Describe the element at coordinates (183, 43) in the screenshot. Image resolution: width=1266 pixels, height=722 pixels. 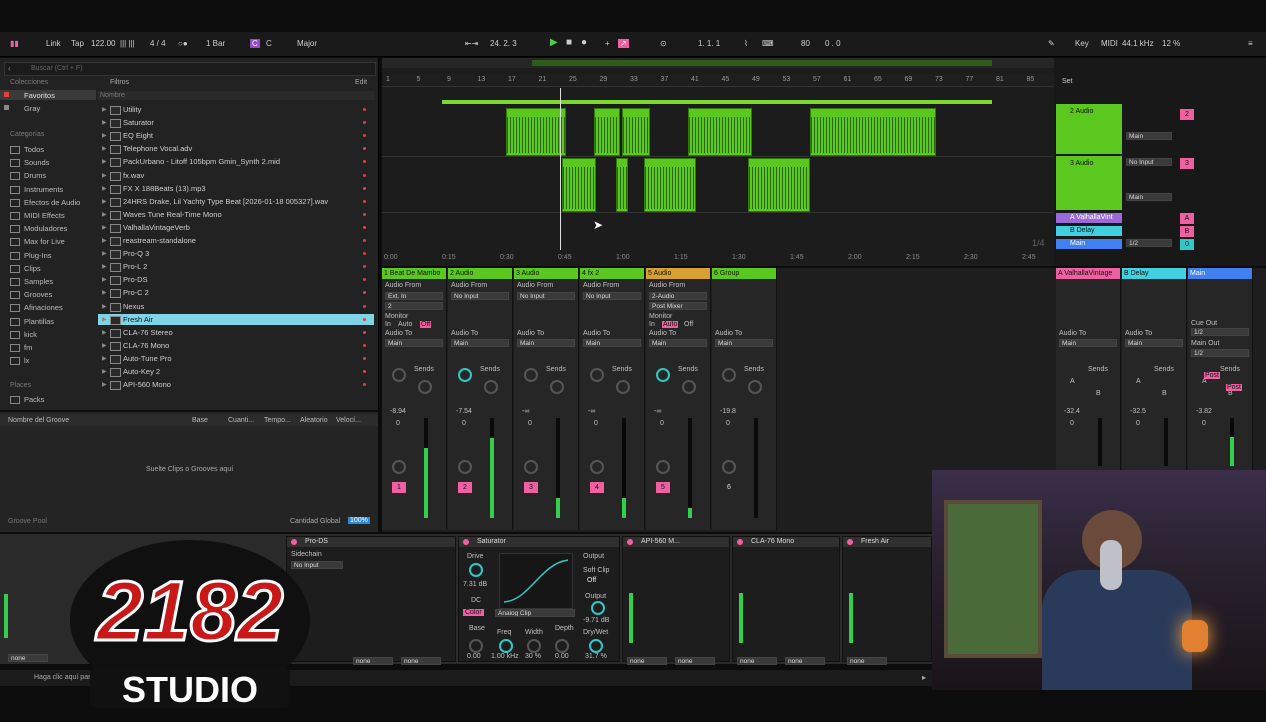
I see `metronome-icon: ○●` at that location.